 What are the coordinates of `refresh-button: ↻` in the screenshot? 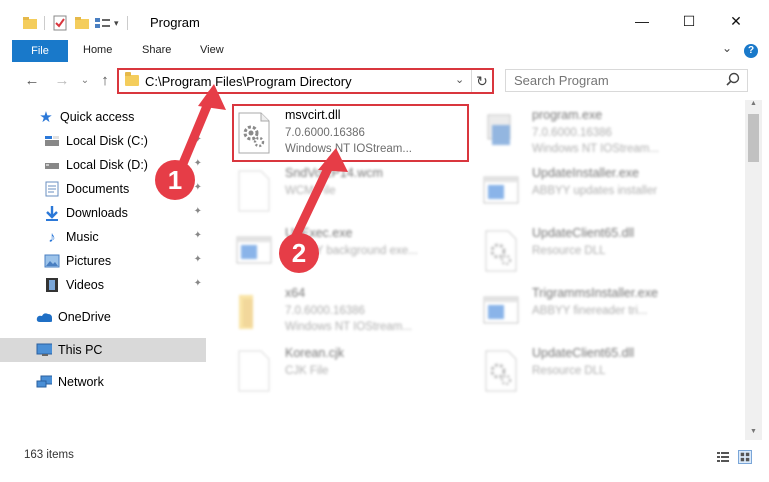 It's located at (481, 81).